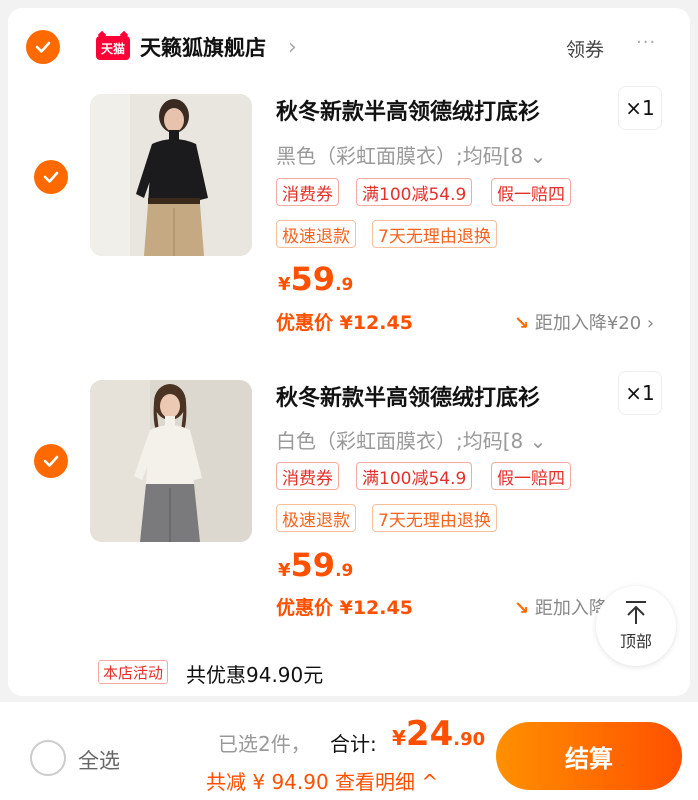 Image resolution: width=698 pixels, height=800 pixels. I want to click on back-to-top-button: 顶部, so click(636, 626).